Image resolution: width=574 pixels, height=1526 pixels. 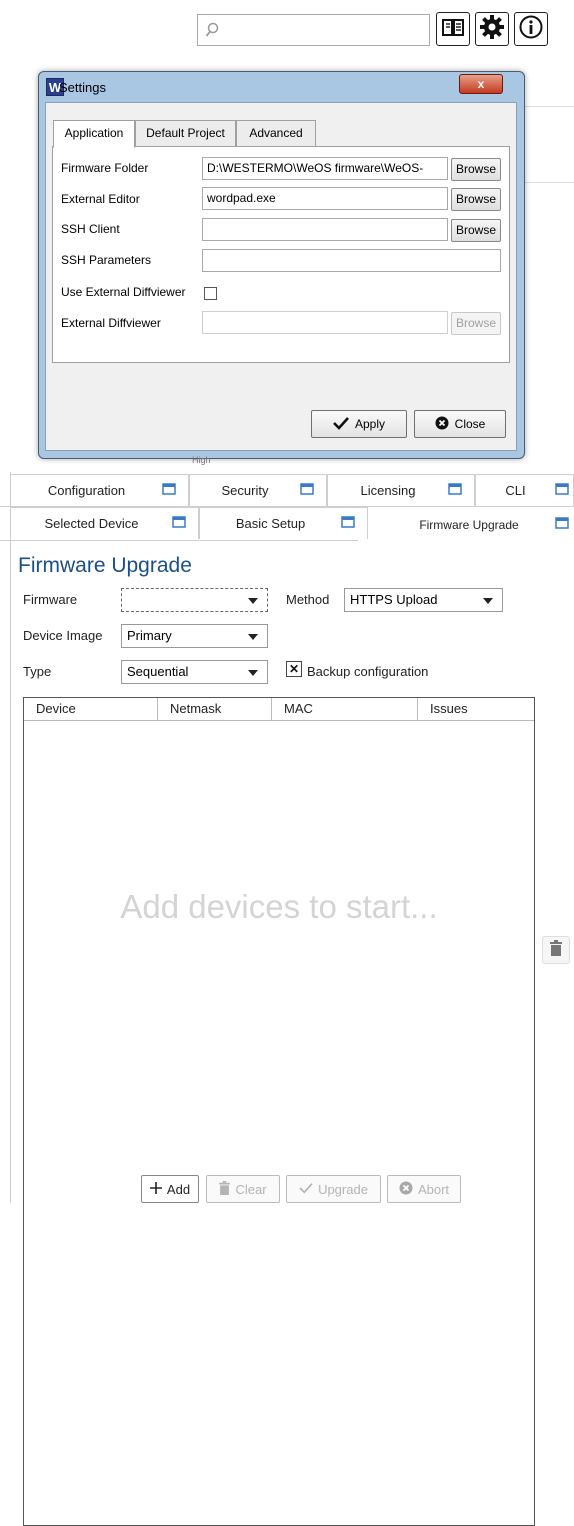 I want to click on tab-selected-device-label: Selected Device, so click(x=91, y=523).